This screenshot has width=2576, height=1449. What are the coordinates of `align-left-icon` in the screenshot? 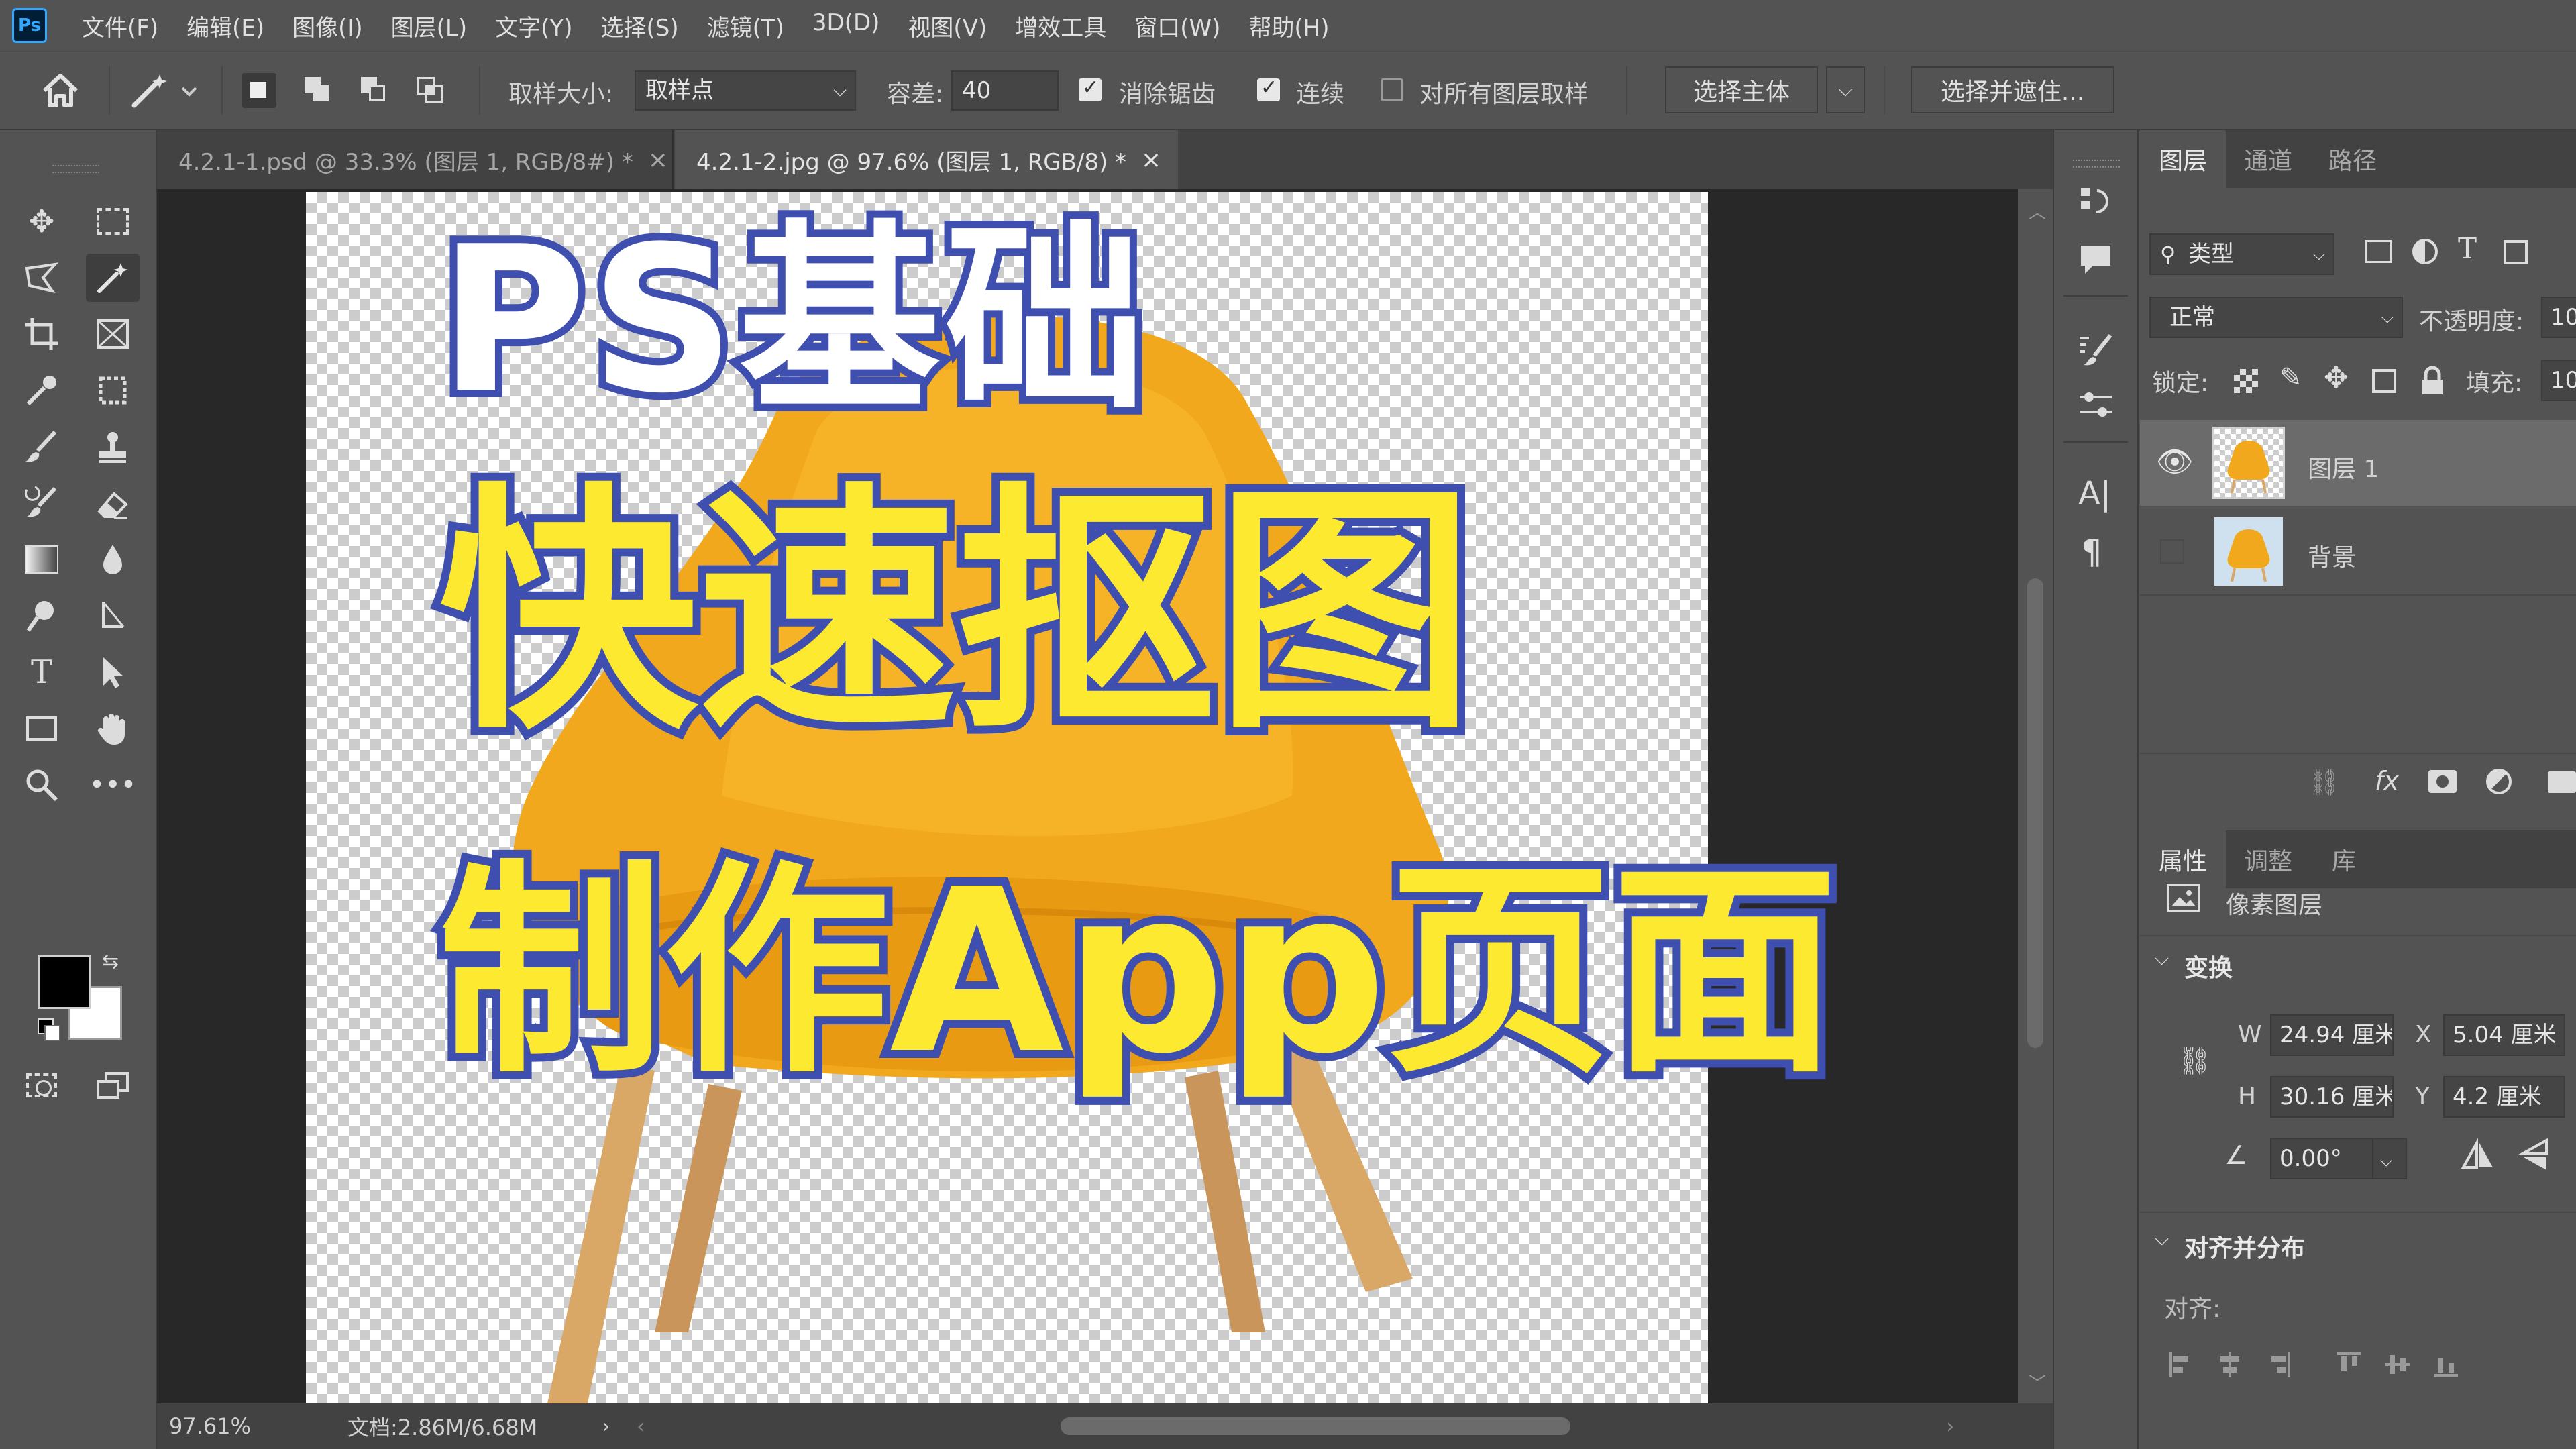 It's located at (2181, 1366).